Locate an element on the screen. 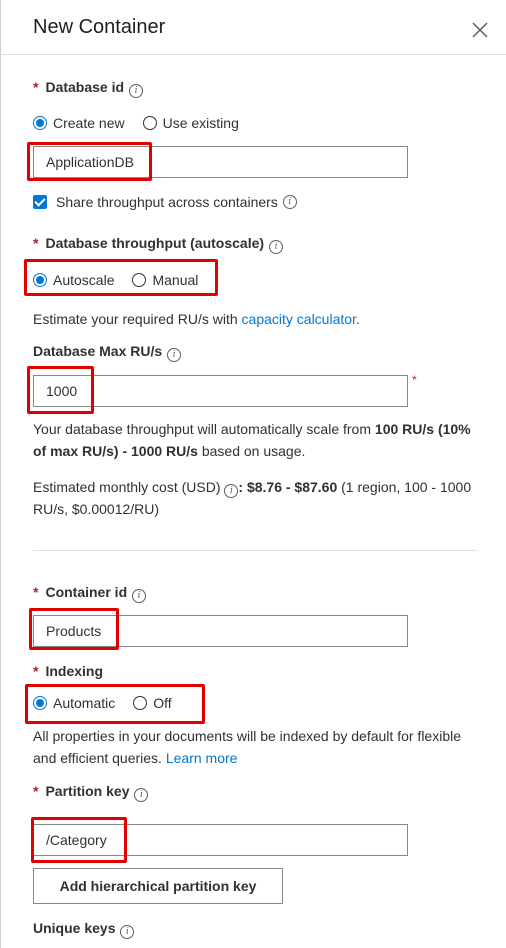 The height and width of the screenshot is (948, 506). header-divider is located at coordinates (253, 54).